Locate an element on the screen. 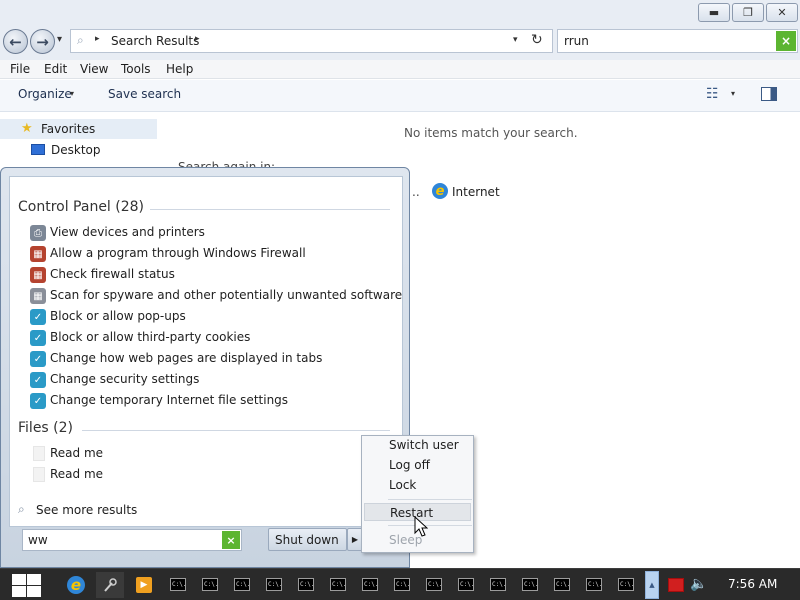 Image resolution: width=800 pixels, height=600 pixels. see-more-label: See more results is located at coordinates (87, 510).